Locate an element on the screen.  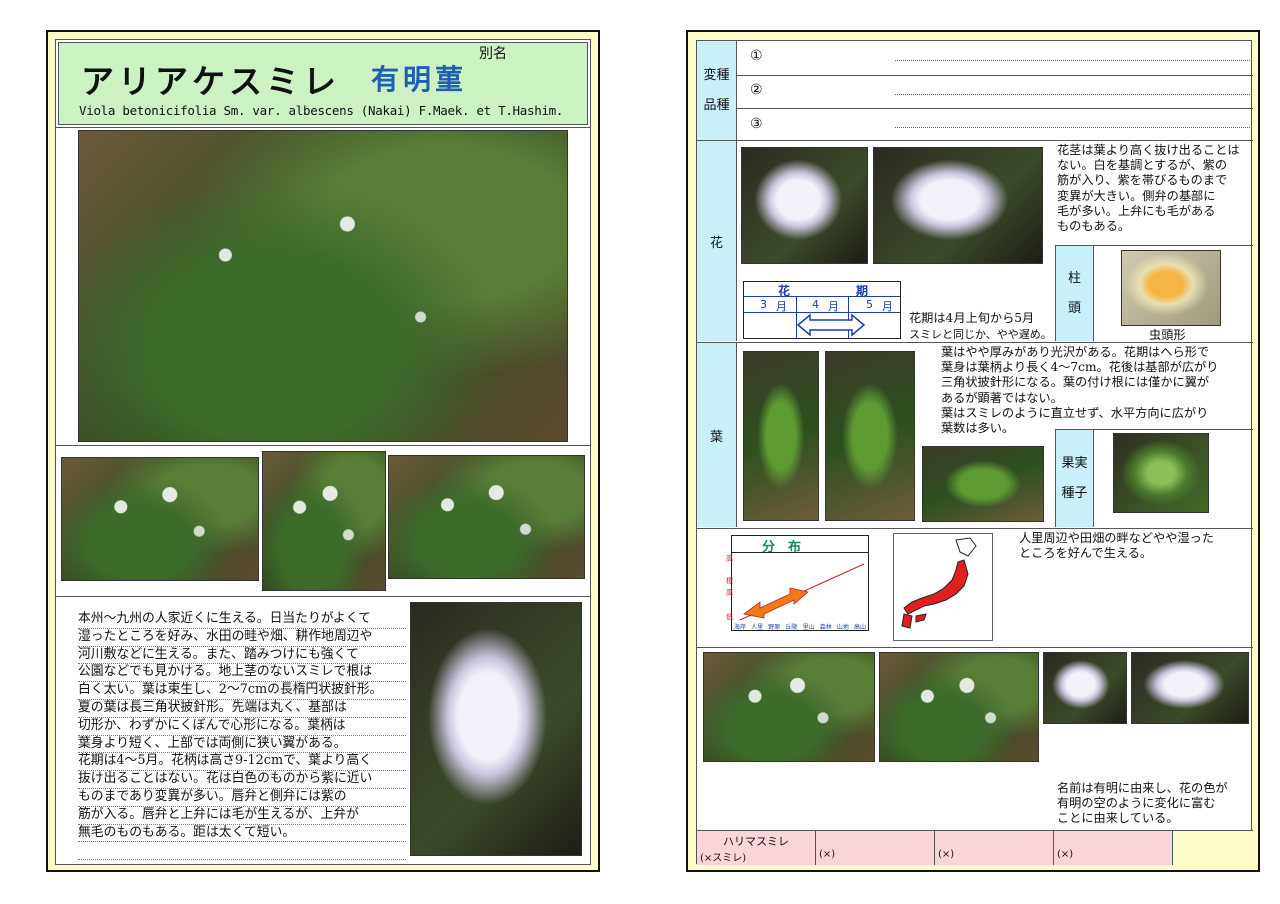
title-alias: 有明菫 is located at coordinates (419, 79).